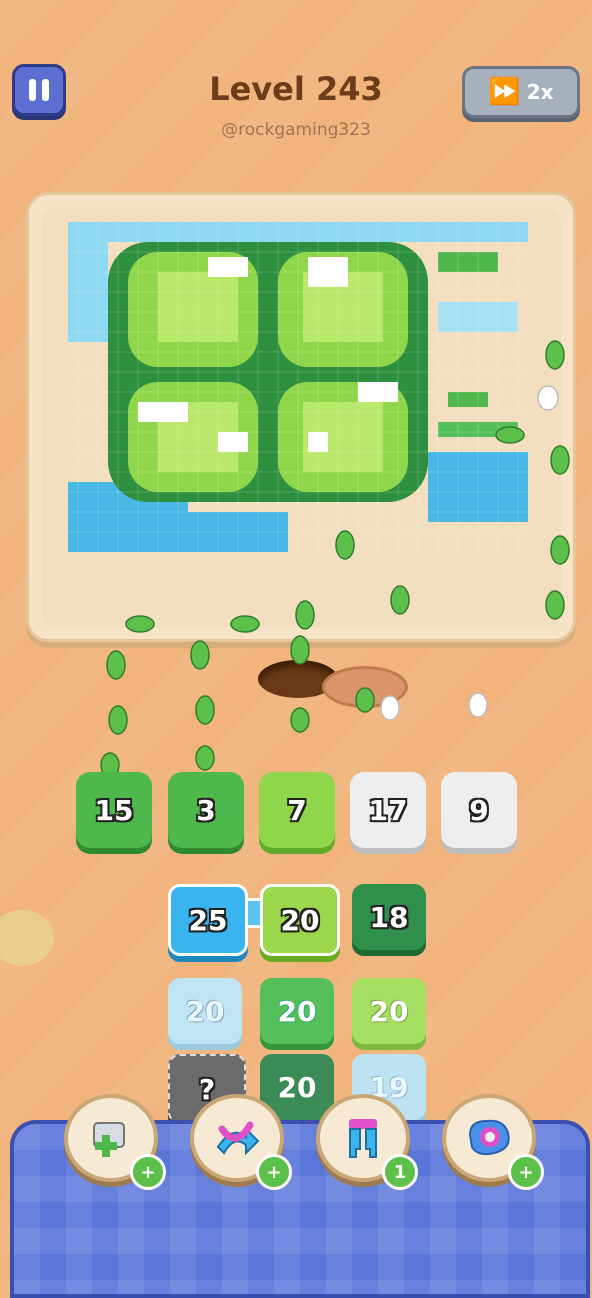 This screenshot has height=1298, width=592. I want to click on add-slot-booster: +, so click(115, 1142).